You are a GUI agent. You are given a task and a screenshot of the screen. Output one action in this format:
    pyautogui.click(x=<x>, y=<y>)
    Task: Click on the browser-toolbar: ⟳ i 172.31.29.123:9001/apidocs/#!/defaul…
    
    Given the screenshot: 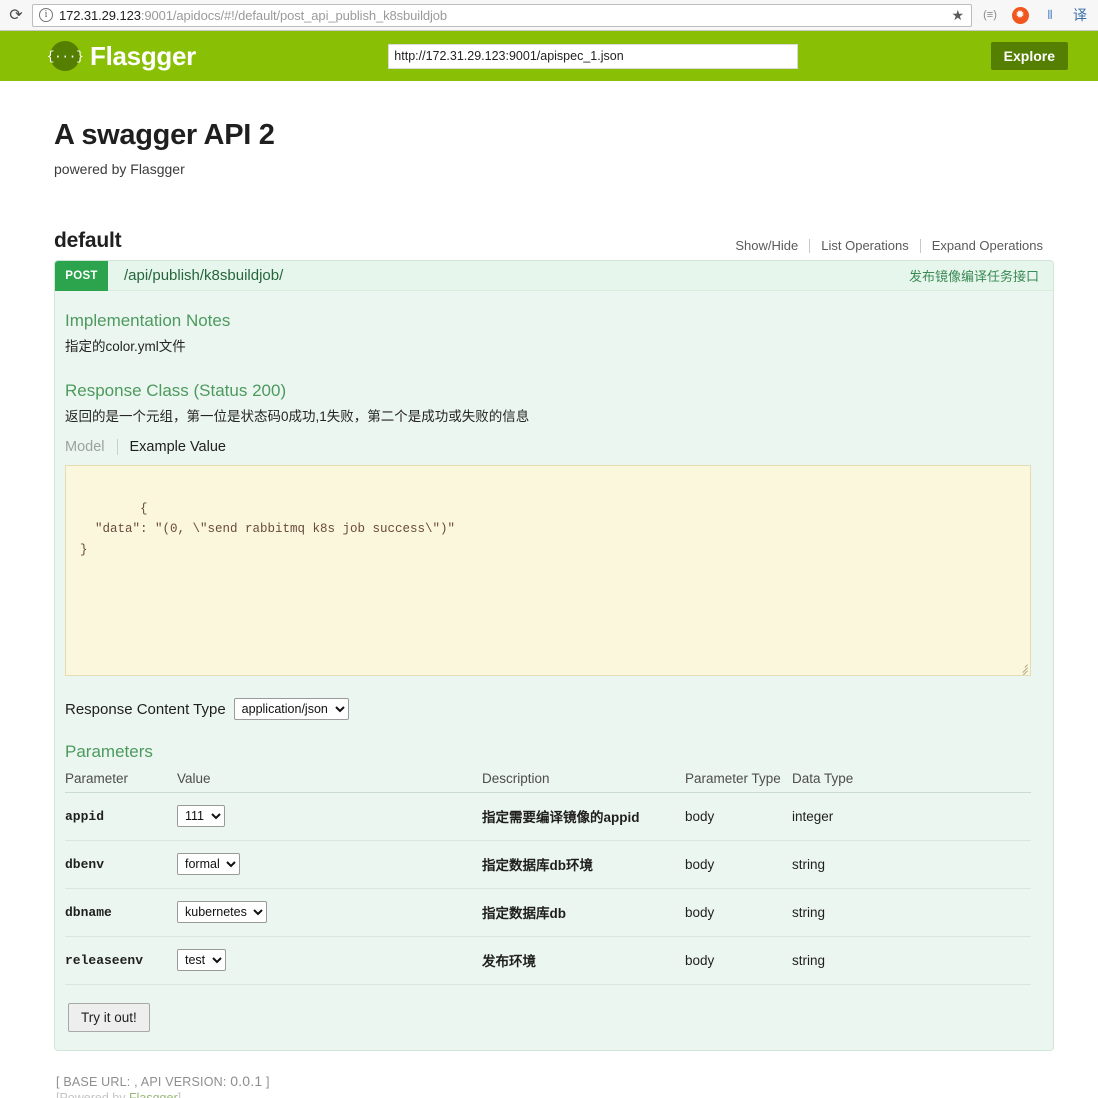 What is the action you would take?
    pyautogui.click(x=549, y=15)
    